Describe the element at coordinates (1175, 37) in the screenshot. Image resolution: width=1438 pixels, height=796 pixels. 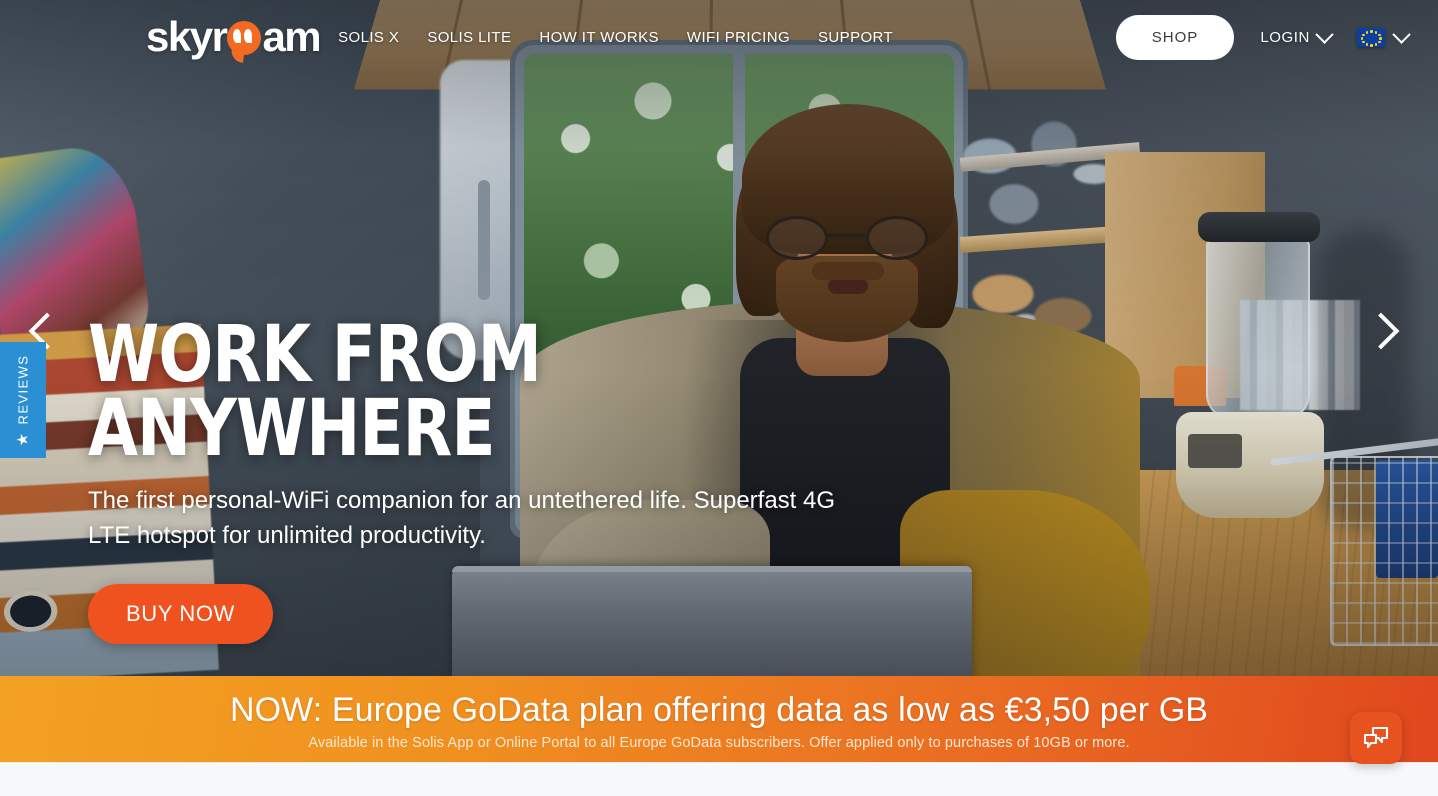
I see `shop-button: SHOP` at that location.